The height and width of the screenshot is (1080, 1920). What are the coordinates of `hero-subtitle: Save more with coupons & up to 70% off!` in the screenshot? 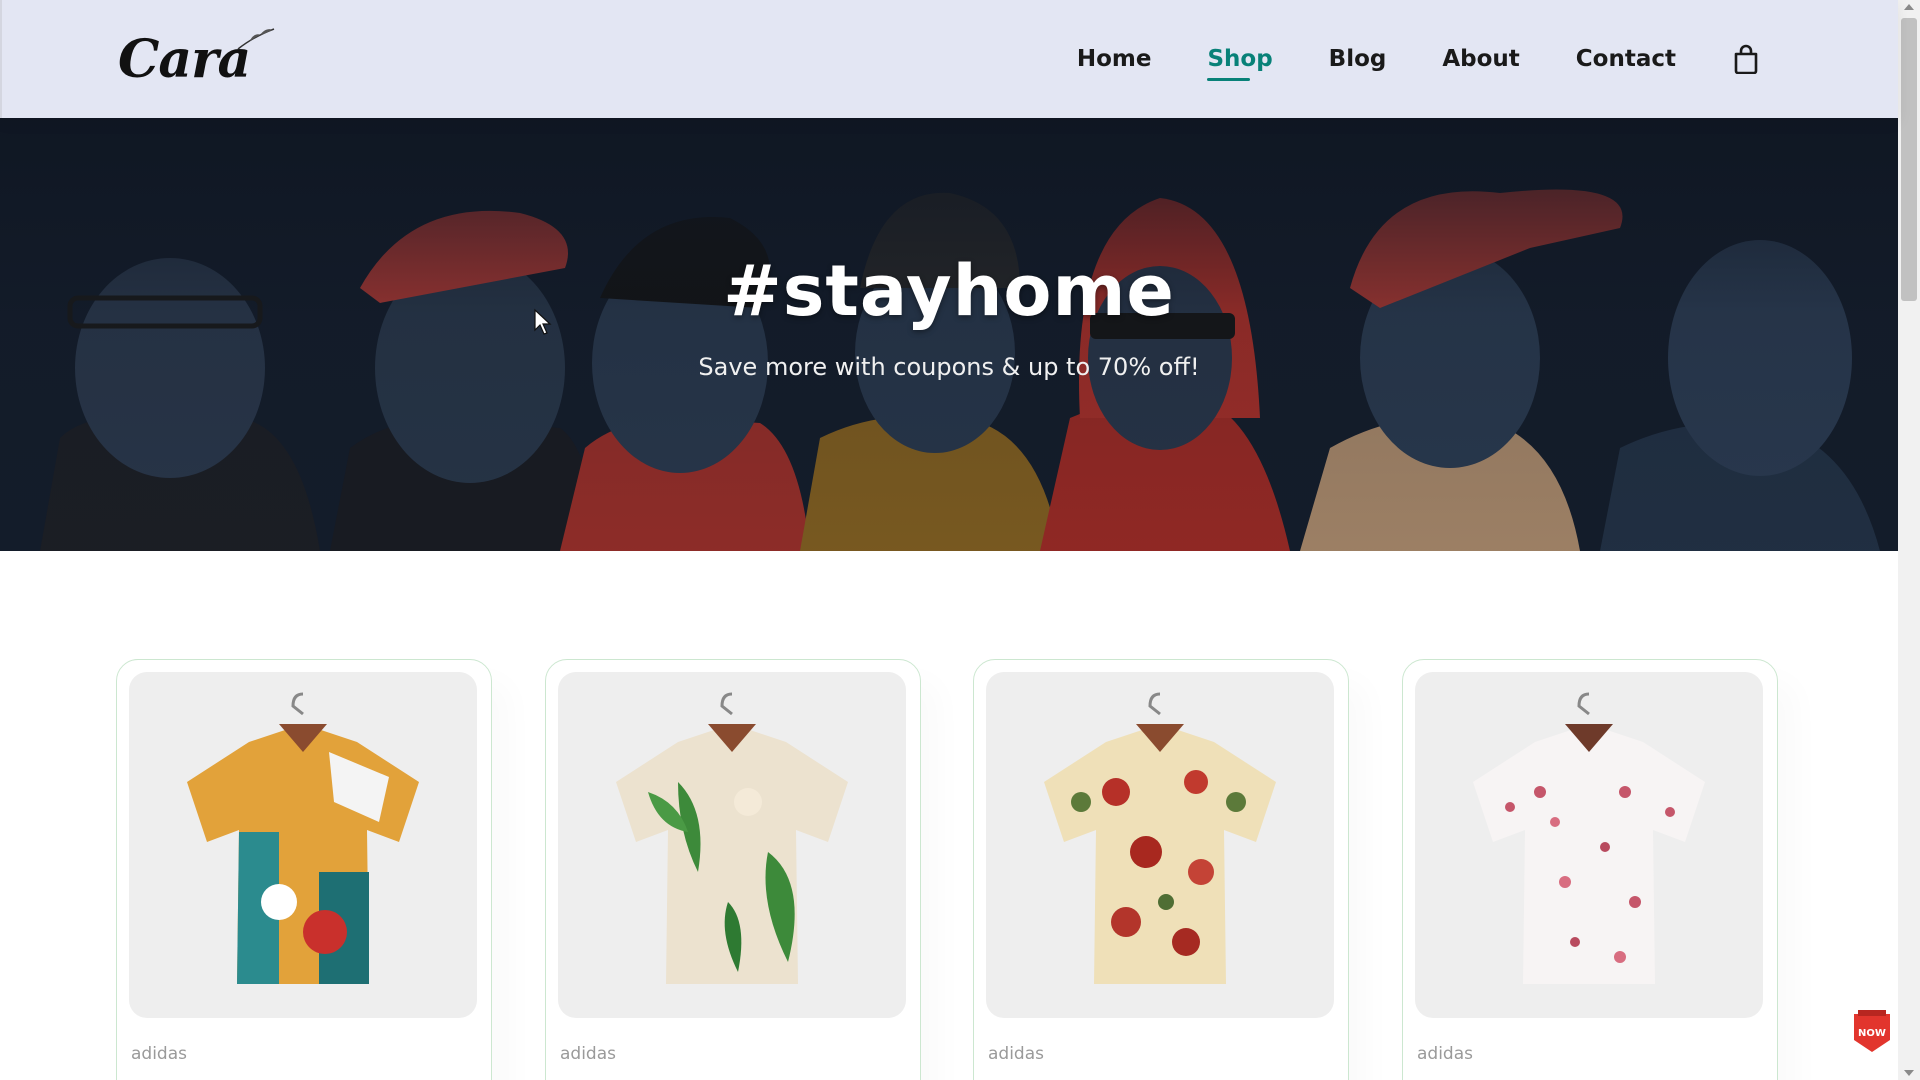 It's located at (949, 367).